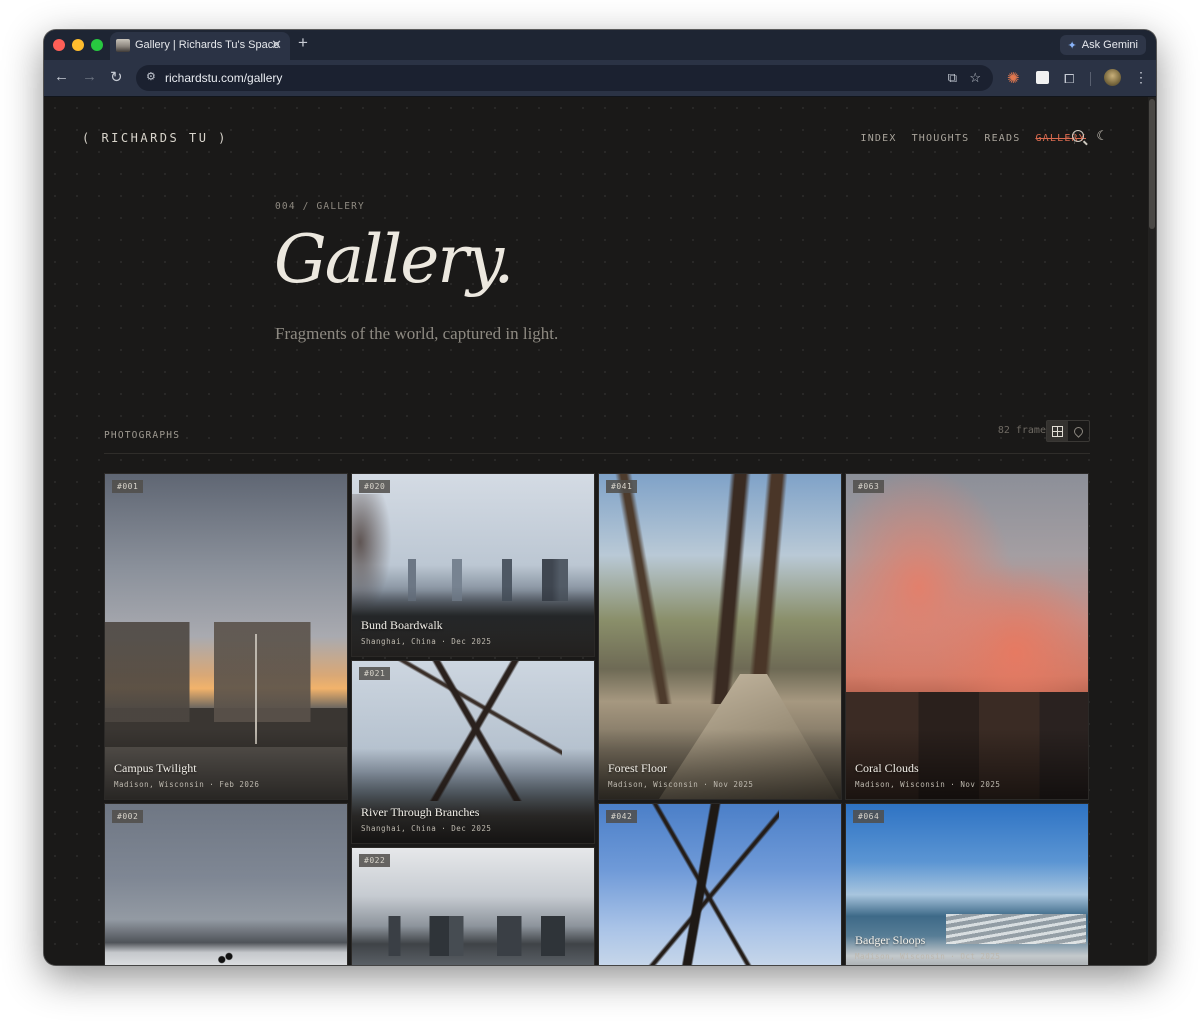 The height and width of the screenshot is (1023, 1200). I want to click on close-window-button, so click(59, 45).